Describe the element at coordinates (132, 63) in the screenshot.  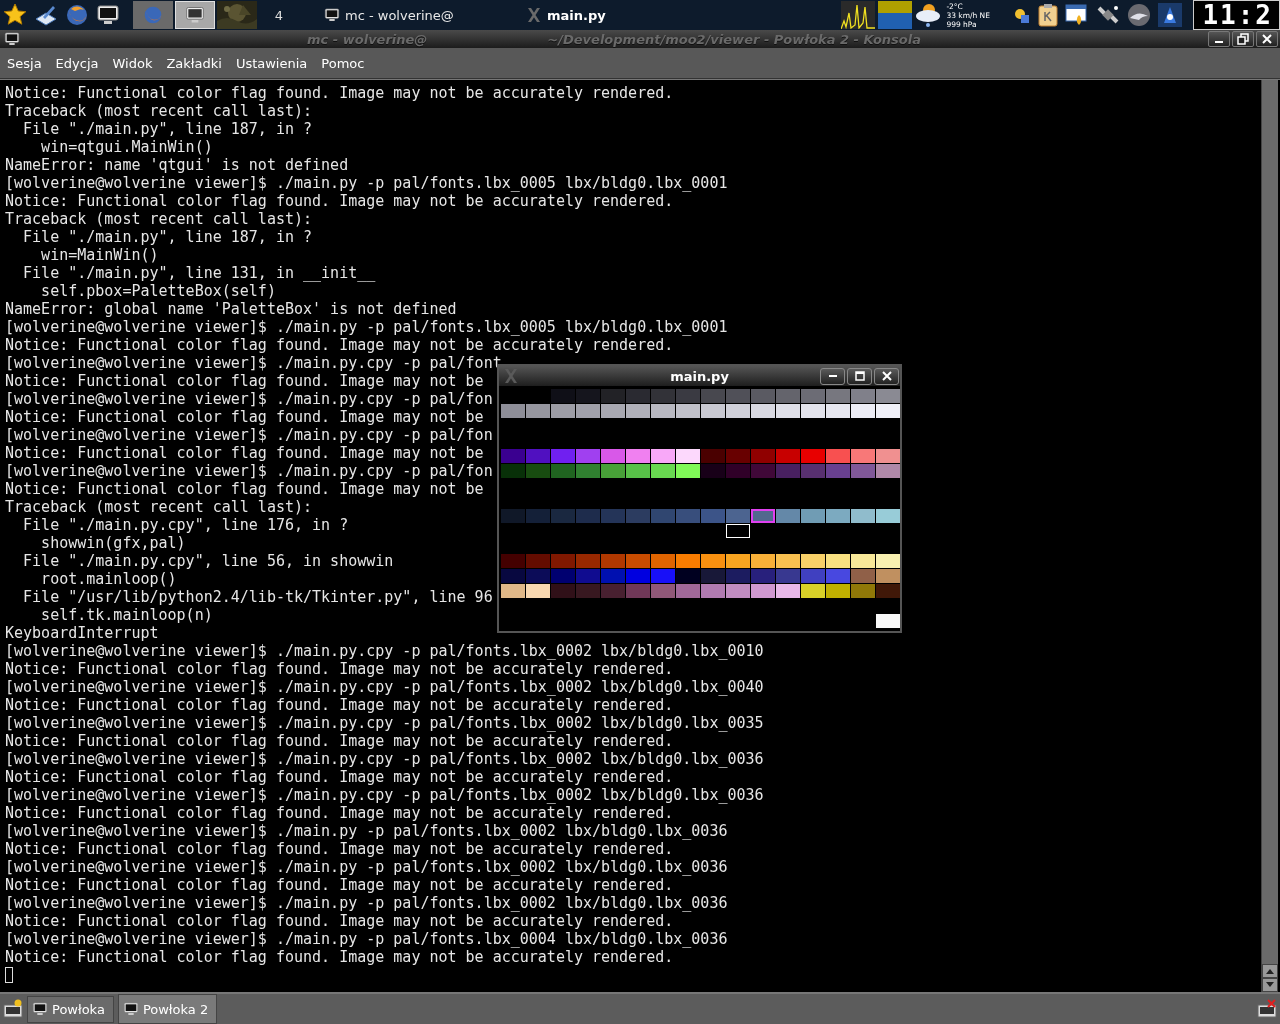
I see `menu-item: Widok` at that location.